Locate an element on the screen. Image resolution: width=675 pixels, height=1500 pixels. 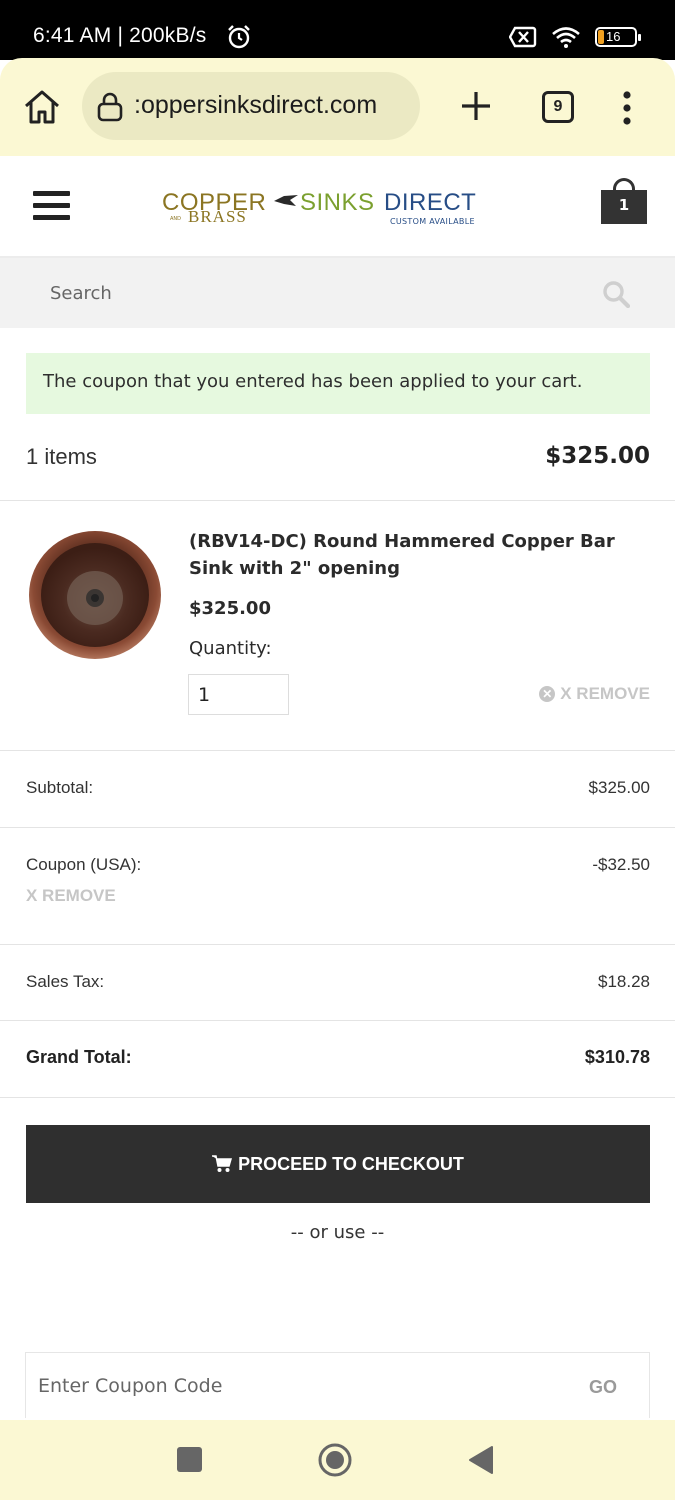
shopping-cart-icon is located at coordinates (222, 1163).